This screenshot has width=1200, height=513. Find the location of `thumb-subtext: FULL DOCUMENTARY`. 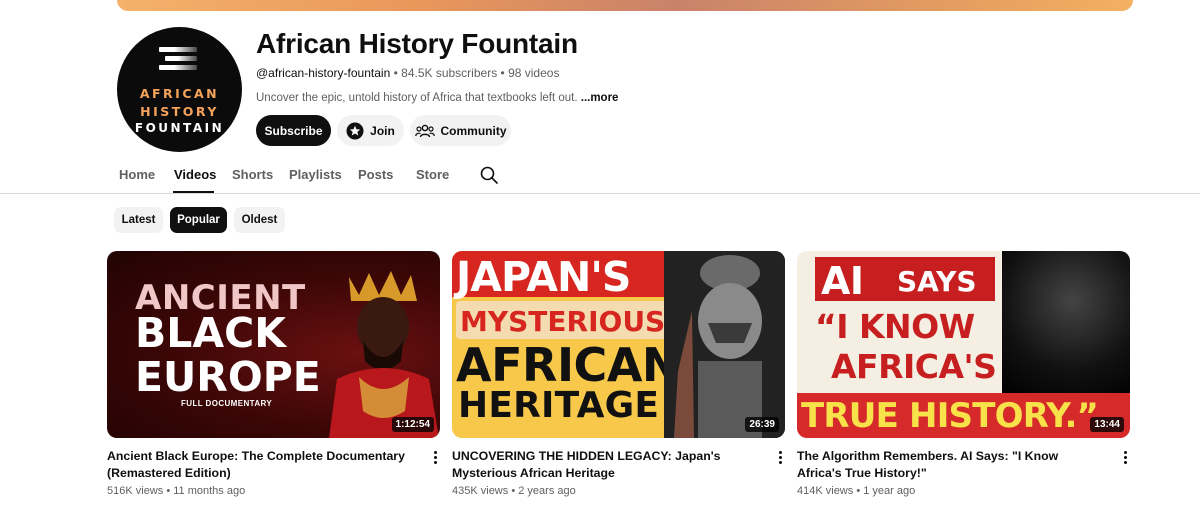

thumb-subtext: FULL DOCUMENTARY is located at coordinates (227, 403).